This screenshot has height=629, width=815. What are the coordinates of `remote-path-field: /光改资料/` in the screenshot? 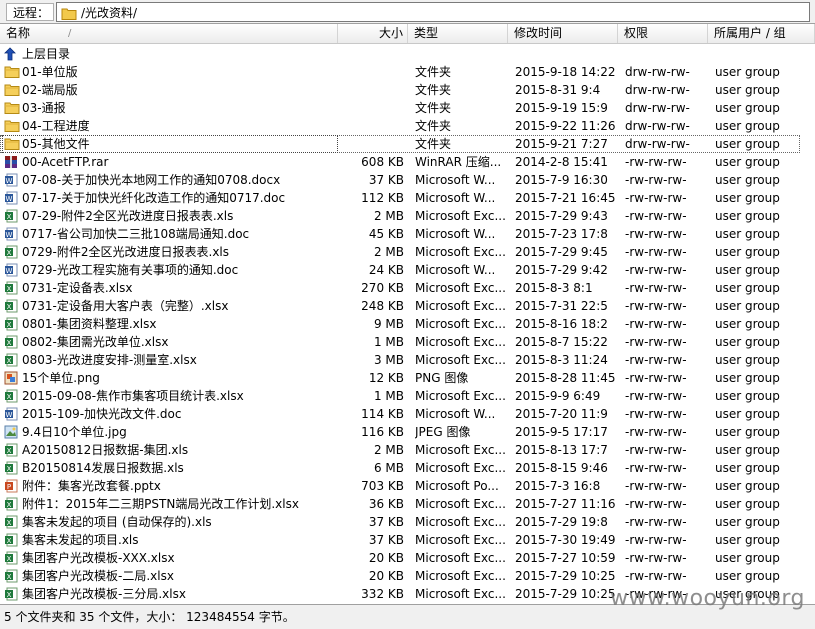 It's located at (433, 12).